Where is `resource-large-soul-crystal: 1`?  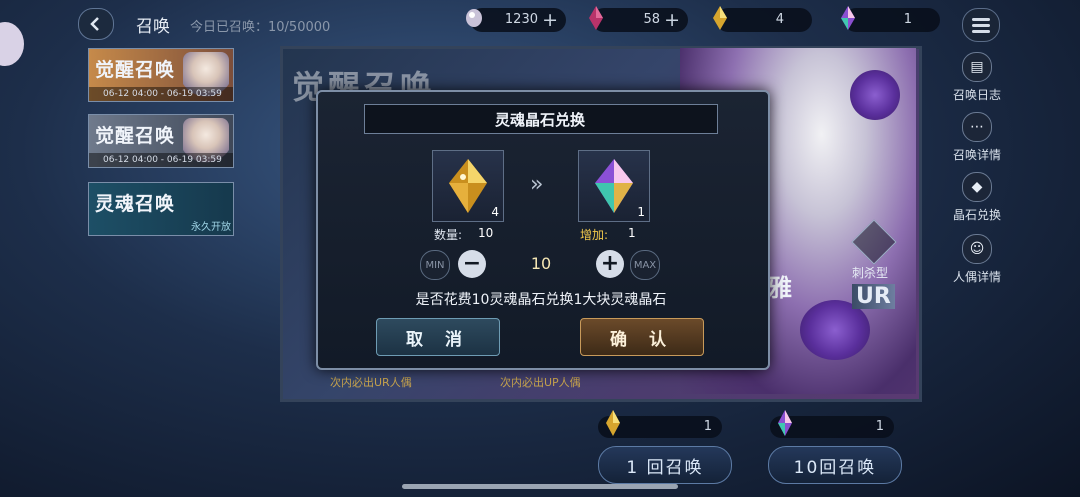 resource-large-soul-crystal: 1 is located at coordinates (890, 19).